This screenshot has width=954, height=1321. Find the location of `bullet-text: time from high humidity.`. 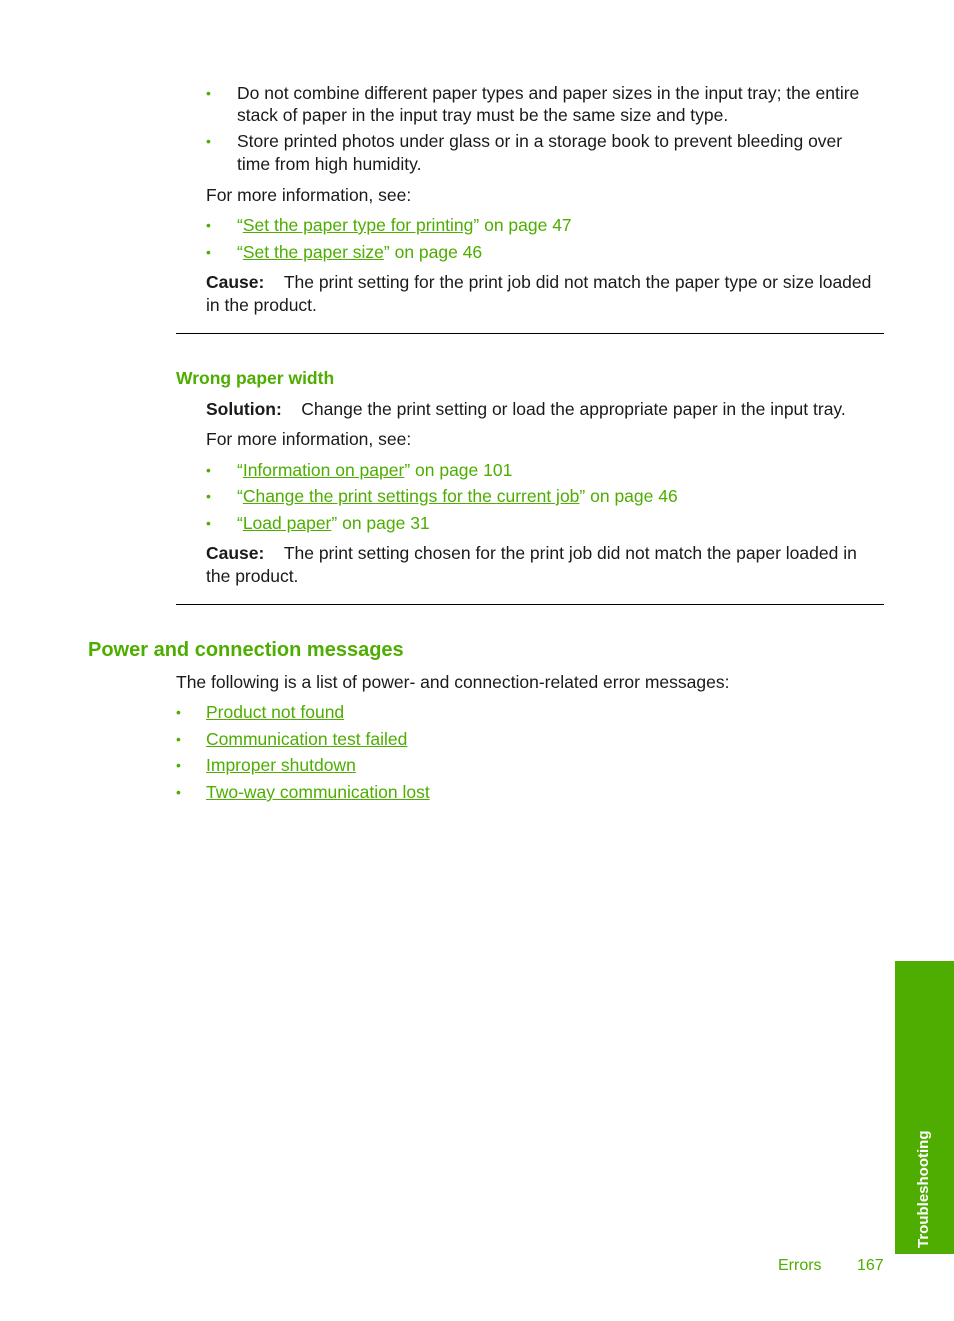

bullet-text: time from high humidity. is located at coordinates (329, 164).